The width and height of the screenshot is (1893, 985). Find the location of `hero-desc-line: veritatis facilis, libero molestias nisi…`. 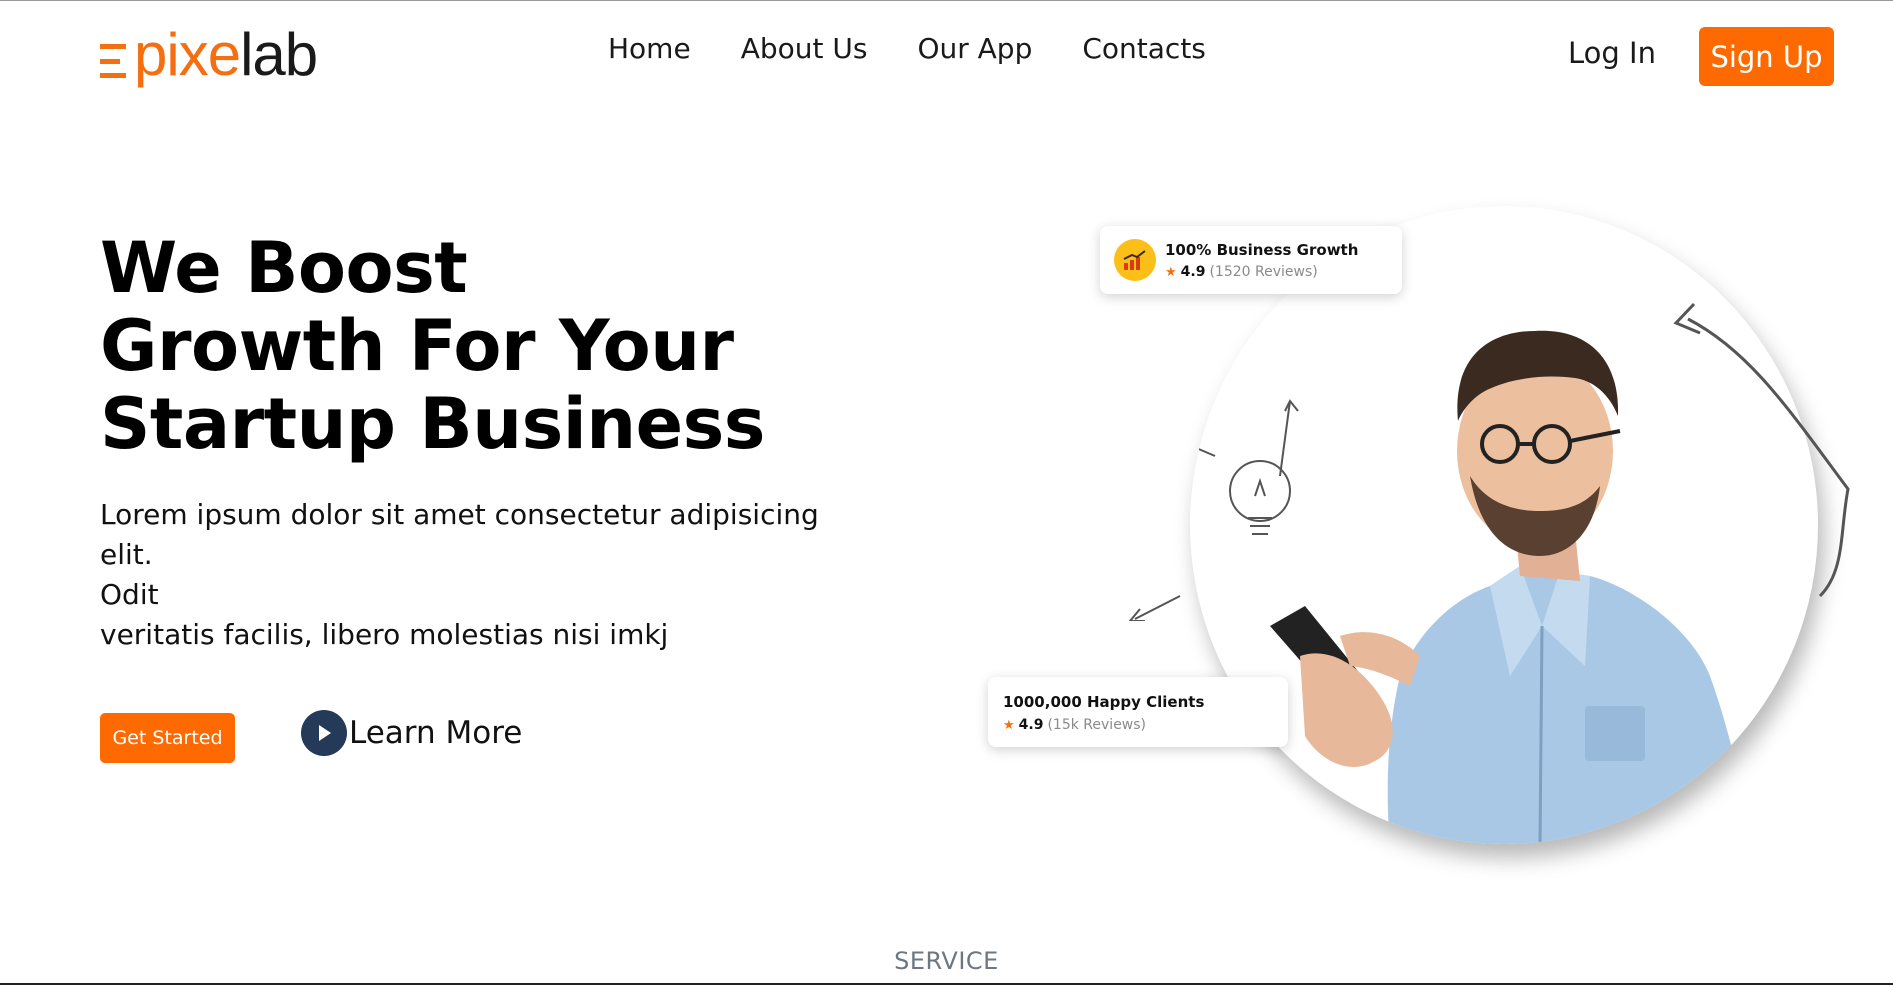

hero-desc-line: veritatis facilis, libero molestias nisi… is located at coordinates (384, 634).